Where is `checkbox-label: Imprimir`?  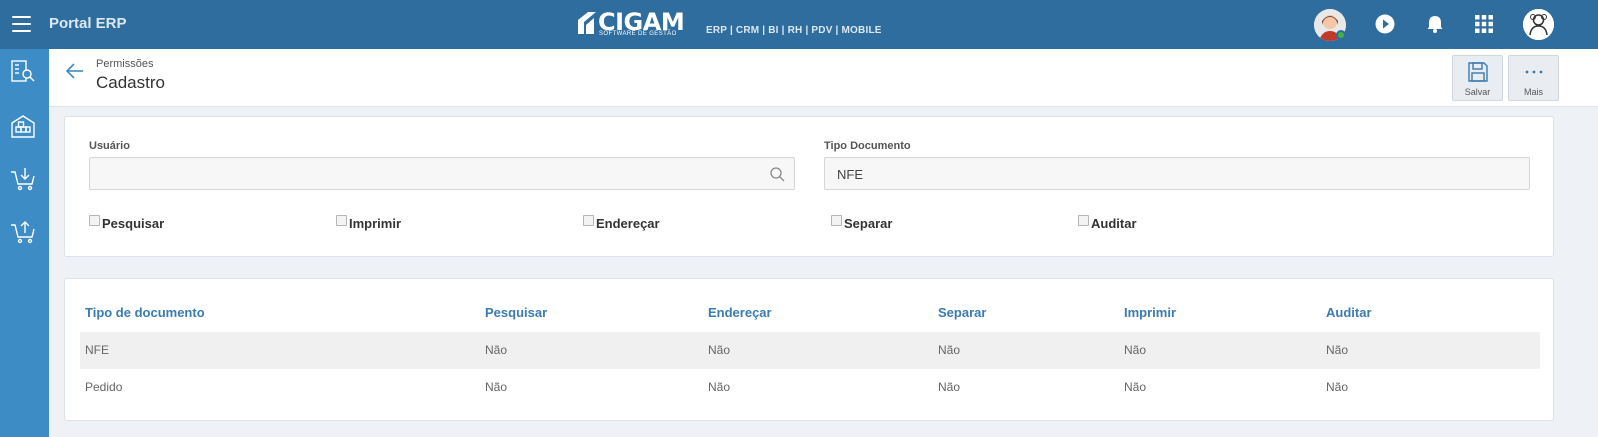 checkbox-label: Imprimir is located at coordinates (375, 223).